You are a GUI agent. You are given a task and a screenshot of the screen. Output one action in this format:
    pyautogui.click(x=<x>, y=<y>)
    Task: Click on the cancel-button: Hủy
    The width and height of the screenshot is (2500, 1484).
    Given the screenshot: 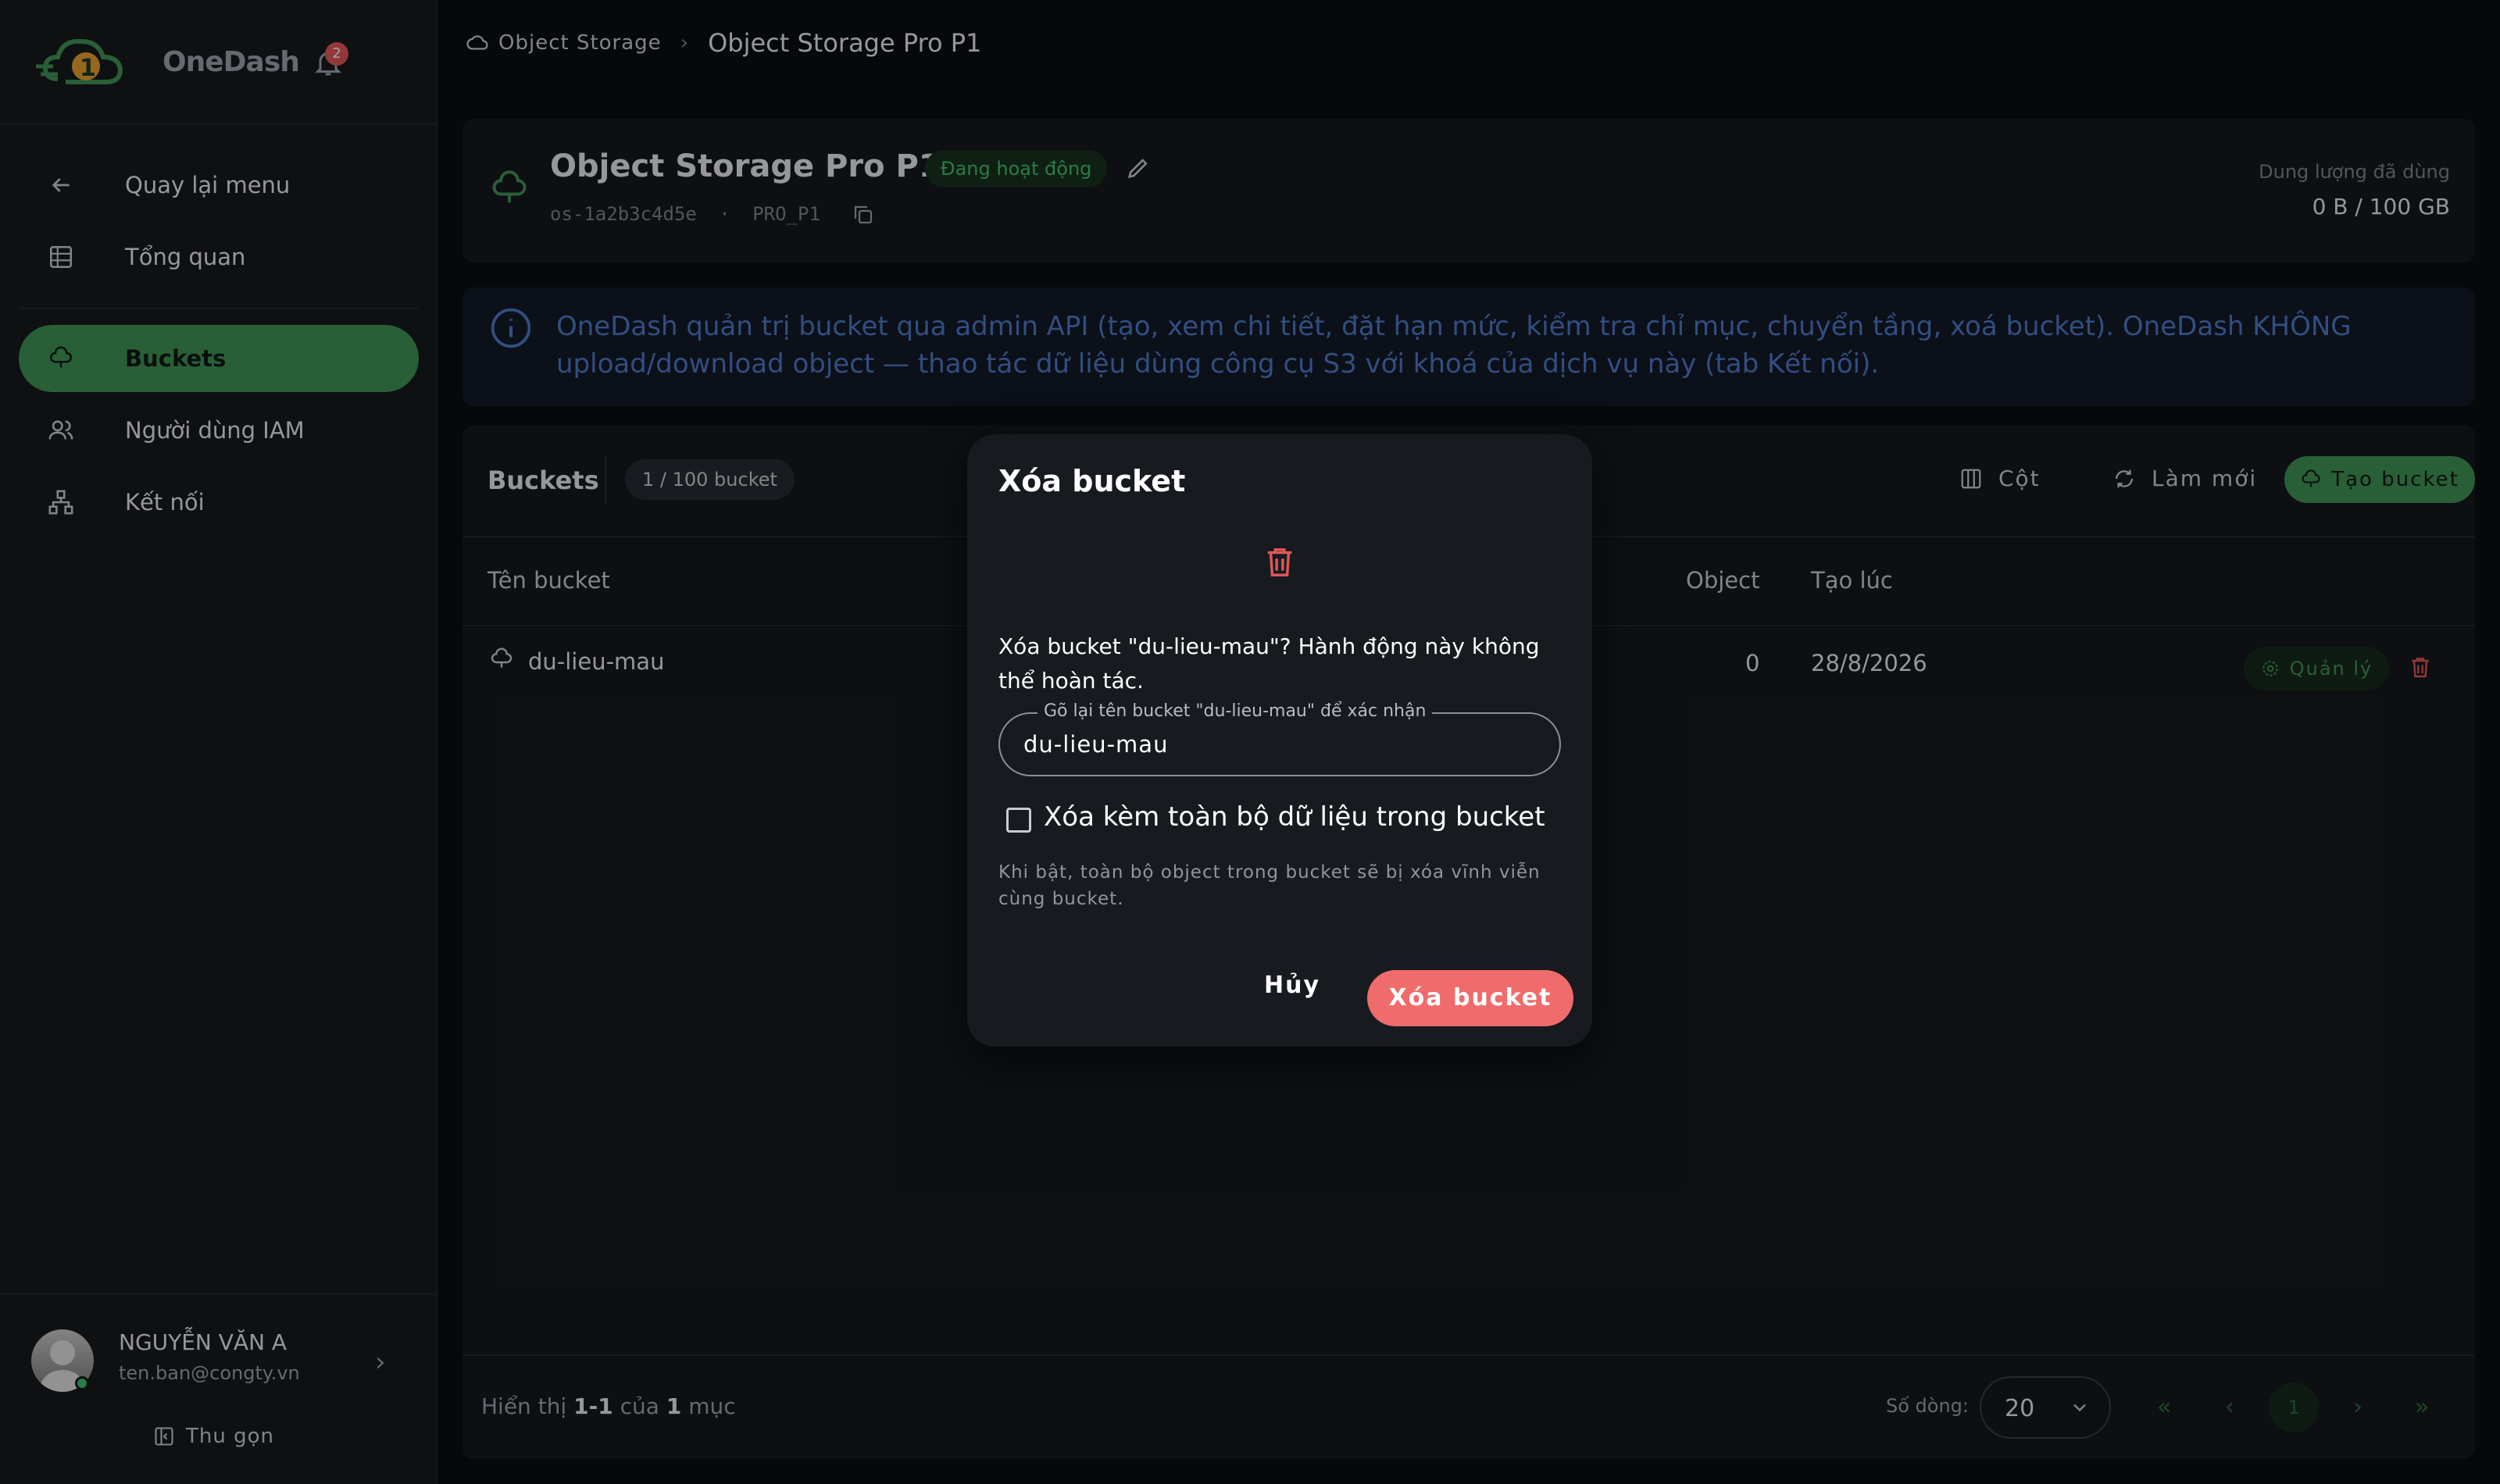 What is the action you would take?
    pyautogui.click(x=1292, y=985)
    